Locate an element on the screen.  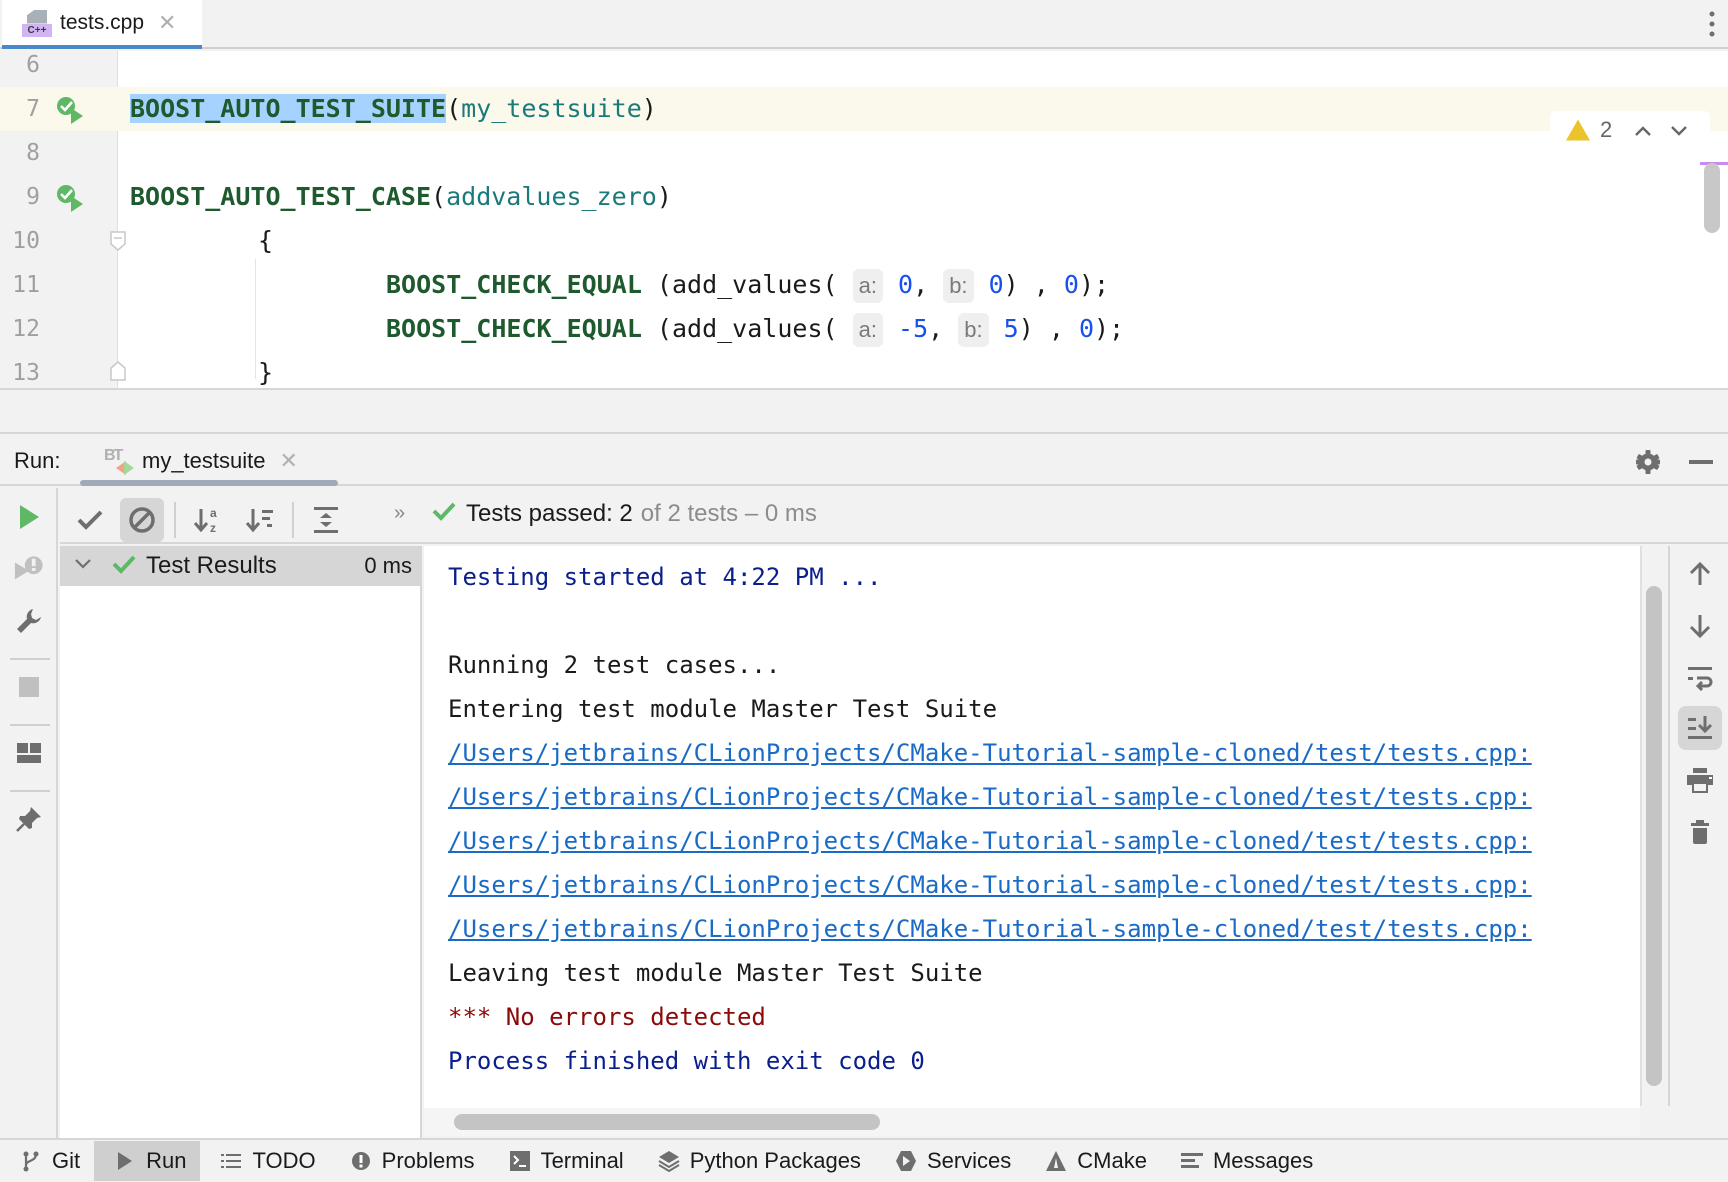
git-branch-icon is located at coordinates (31, 1161).